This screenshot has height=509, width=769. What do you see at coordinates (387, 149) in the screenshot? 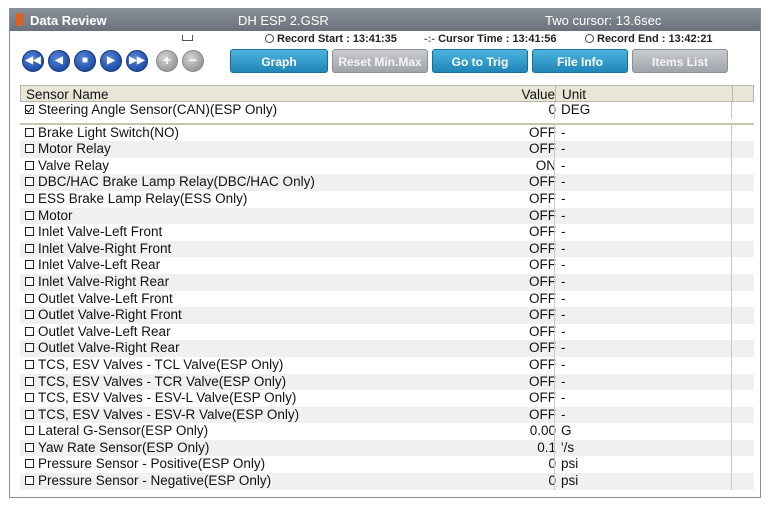
I see `table-row: Motor Relay OFF -` at bounding box center [387, 149].